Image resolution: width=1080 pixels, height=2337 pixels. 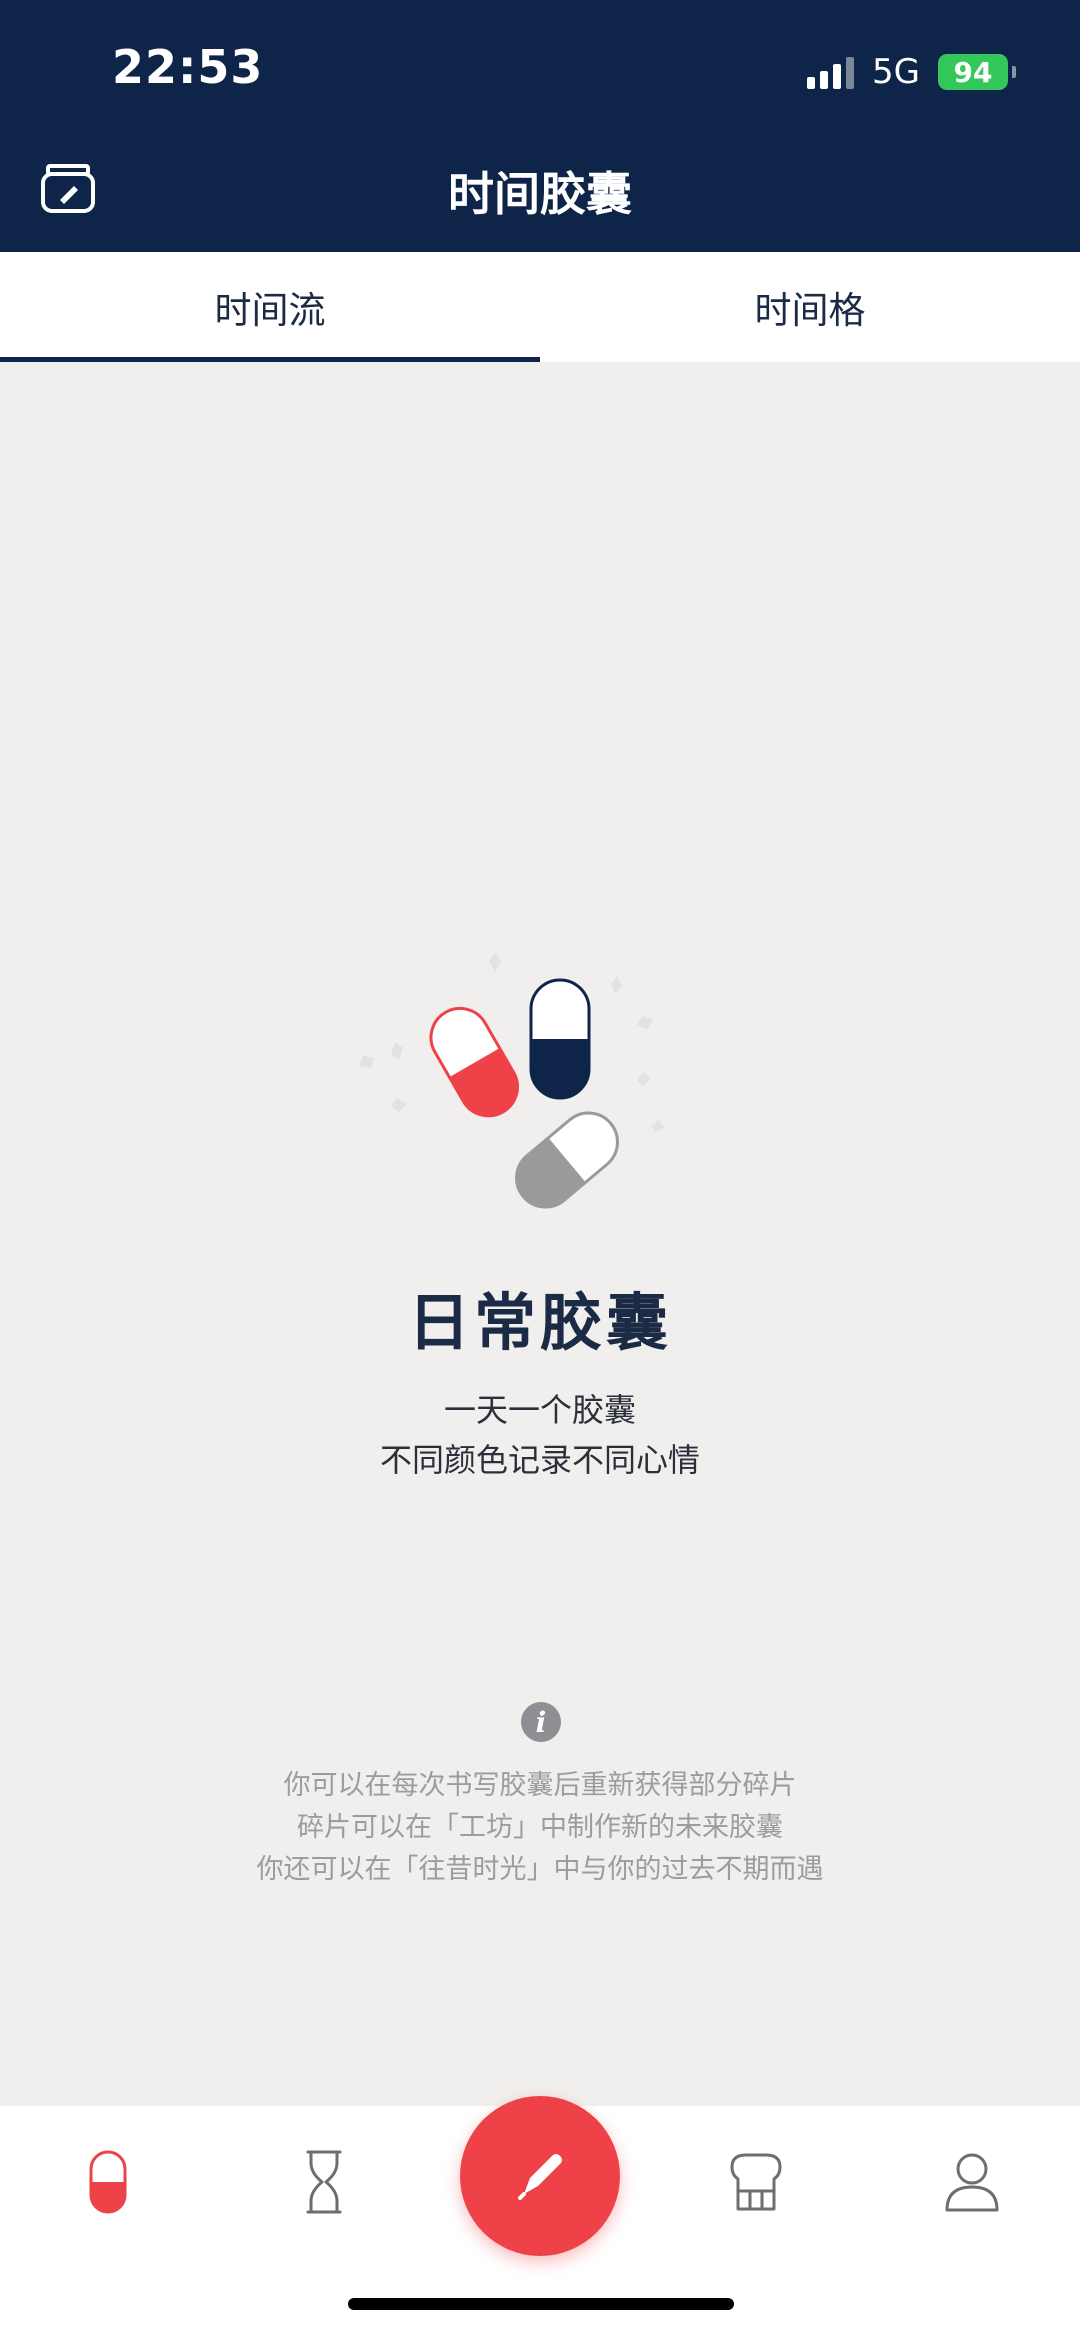 I want to click on user-icon, so click(x=972, y=2182).